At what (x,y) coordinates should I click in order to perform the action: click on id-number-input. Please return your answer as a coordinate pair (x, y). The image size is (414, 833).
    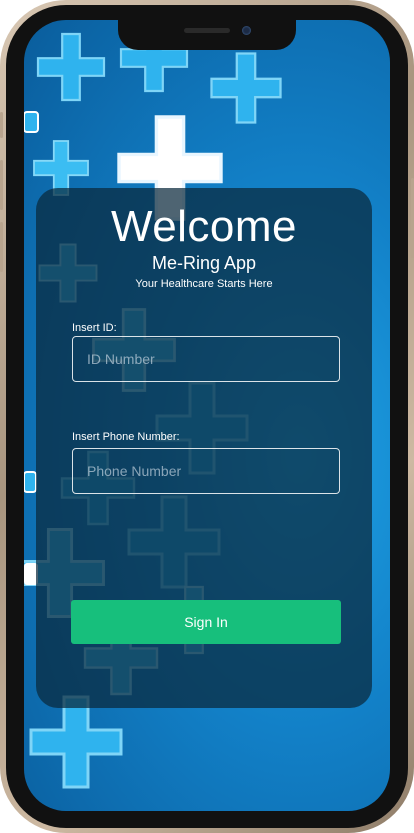
    Looking at the image, I should click on (206, 359).